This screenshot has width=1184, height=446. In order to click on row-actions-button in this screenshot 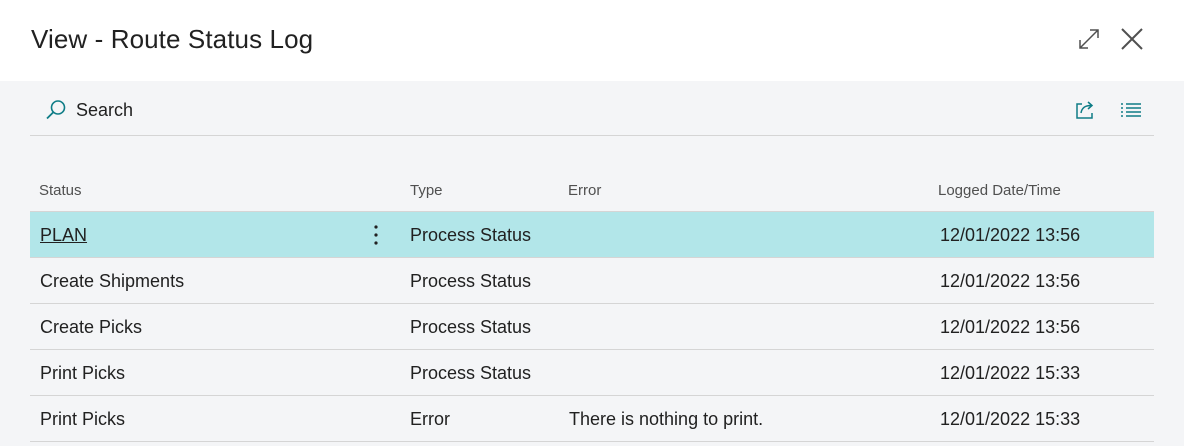, I will do `click(376, 235)`.